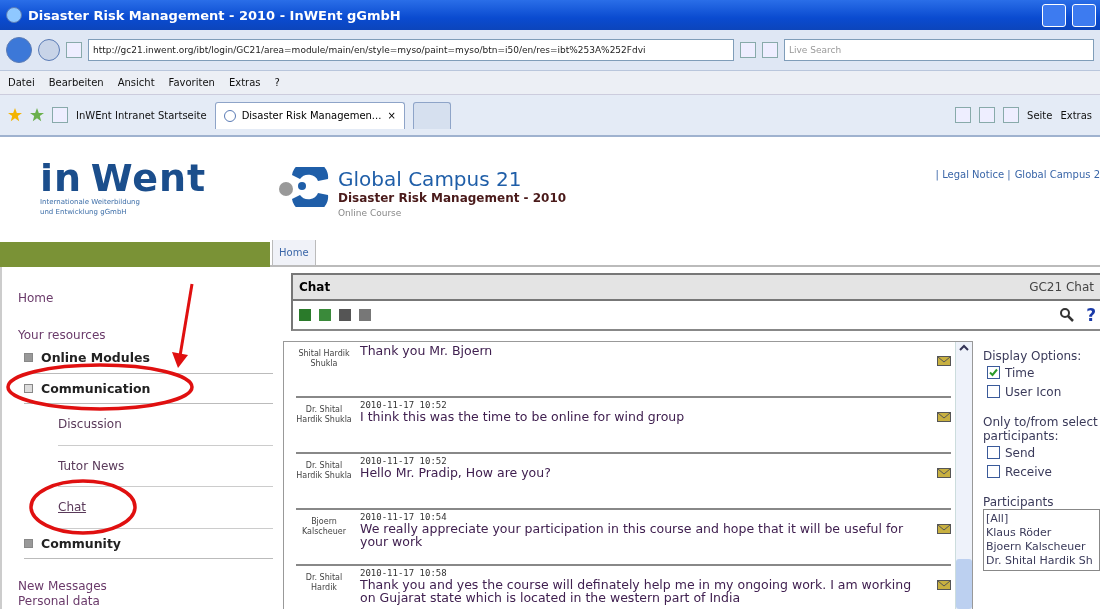  Describe the element at coordinates (1033, 391) in the screenshot. I see `checkbox-label: User Icon` at that location.